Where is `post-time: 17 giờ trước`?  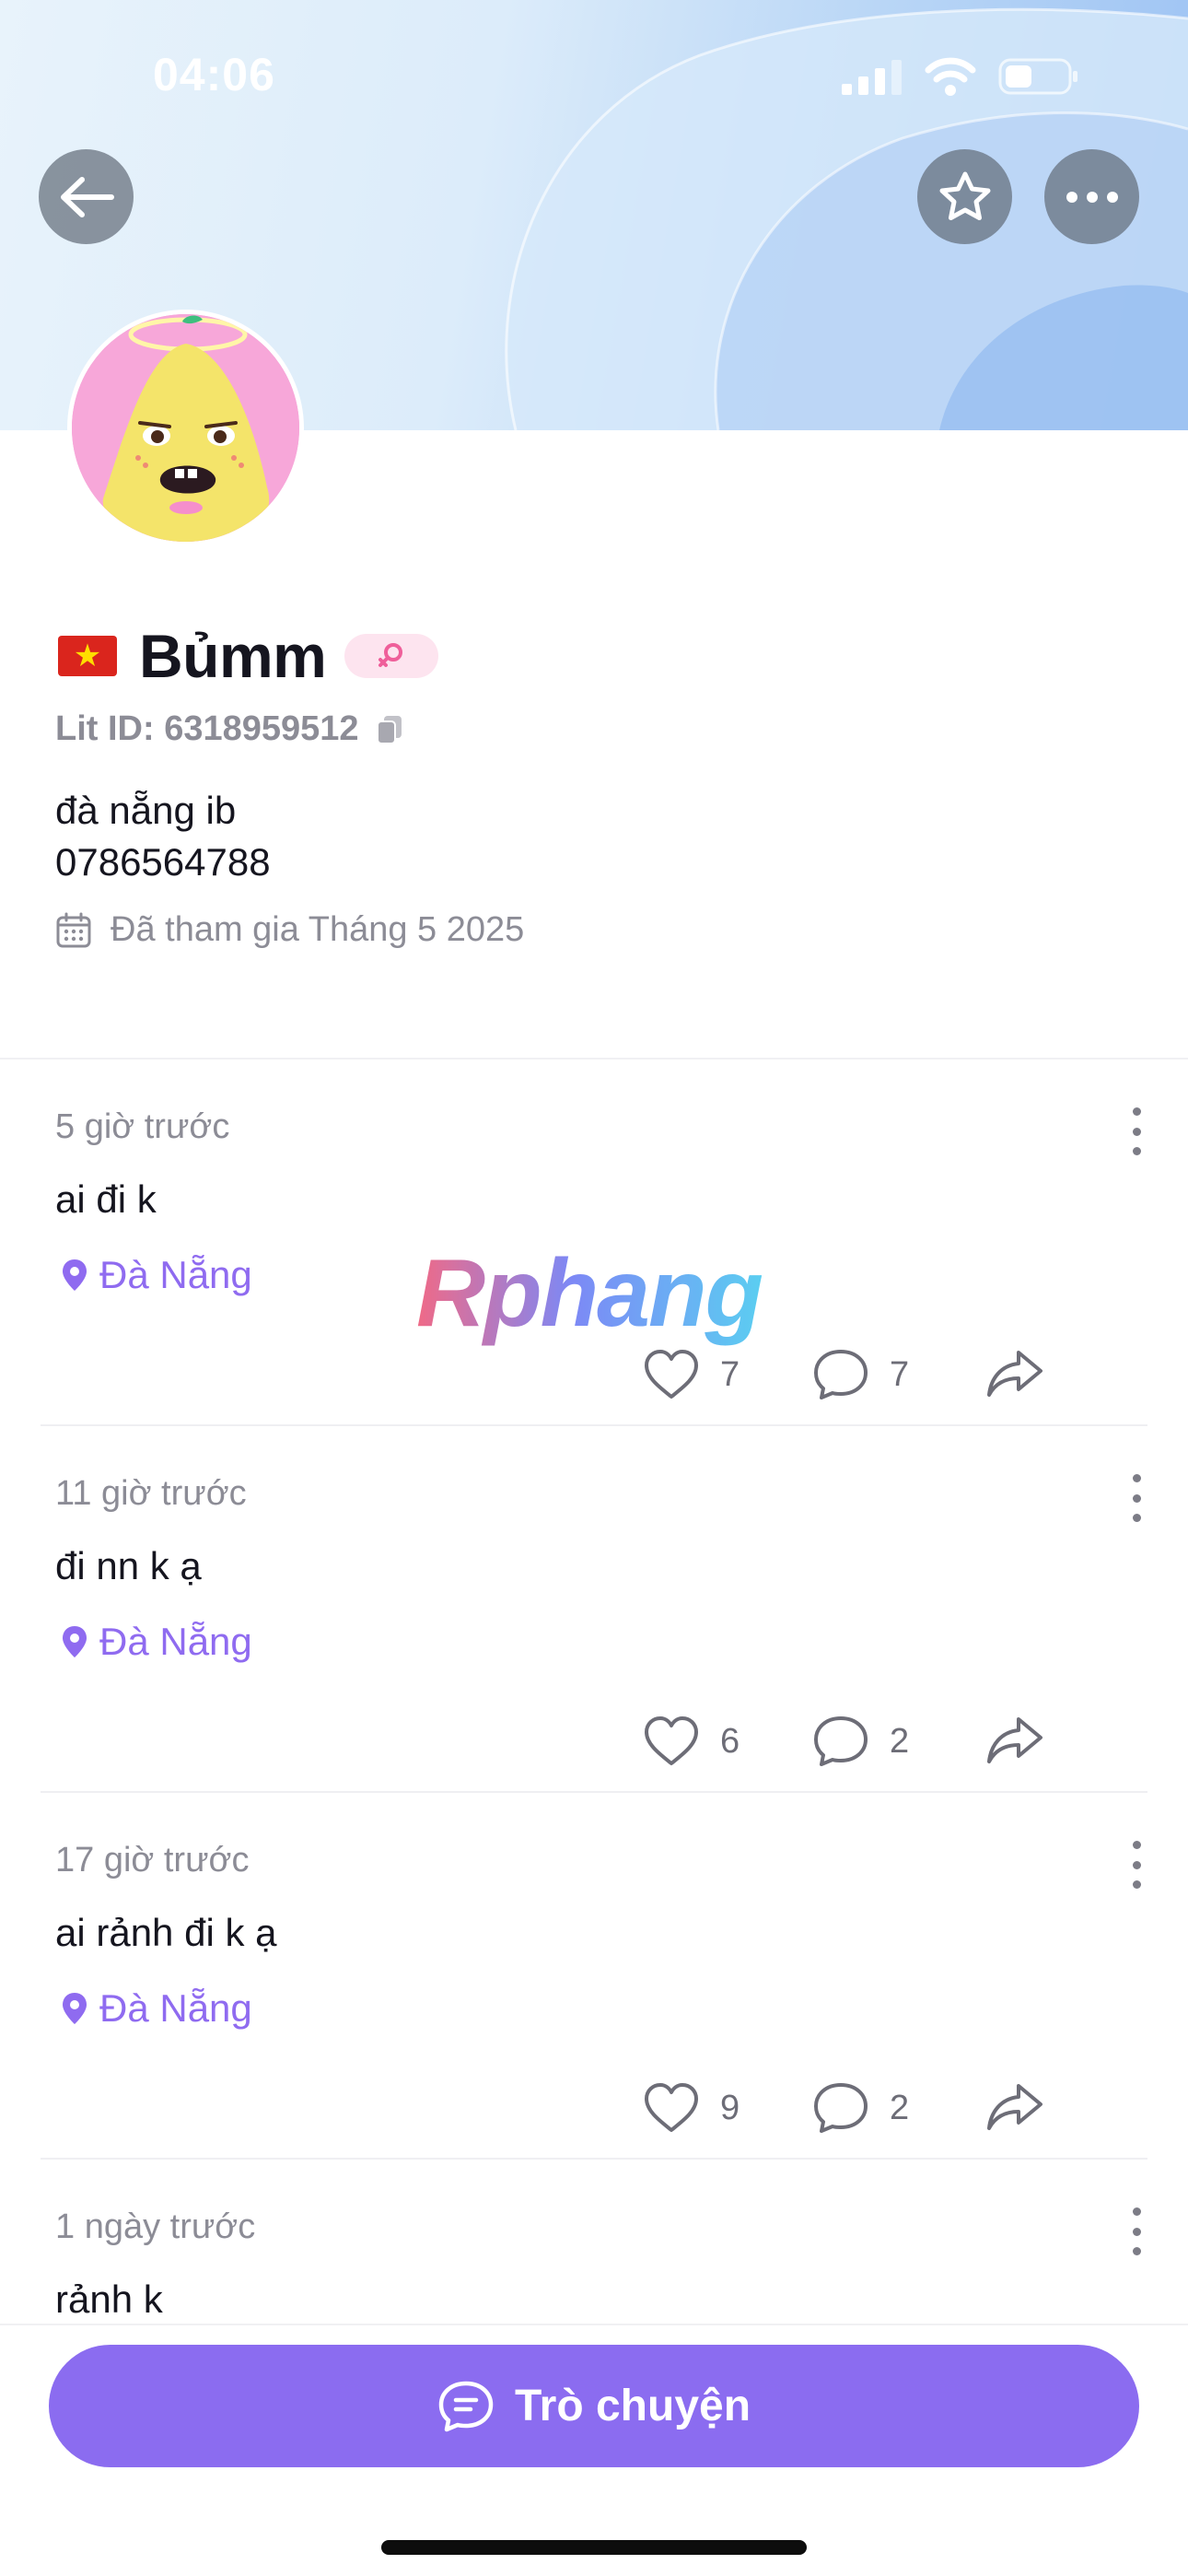 post-time: 17 giờ trước is located at coordinates (152, 1860).